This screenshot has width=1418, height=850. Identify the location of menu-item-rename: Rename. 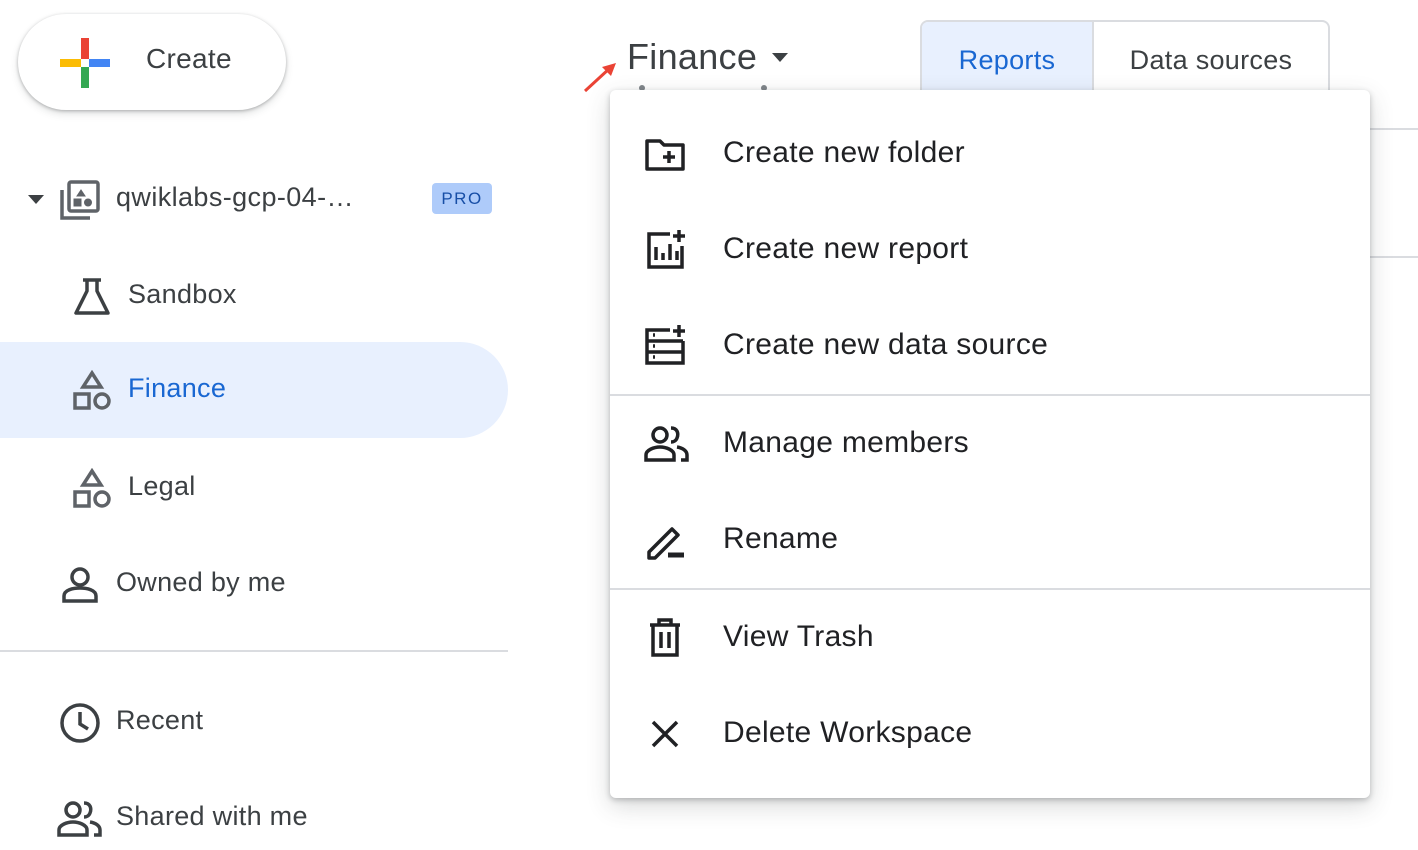
(990, 540).